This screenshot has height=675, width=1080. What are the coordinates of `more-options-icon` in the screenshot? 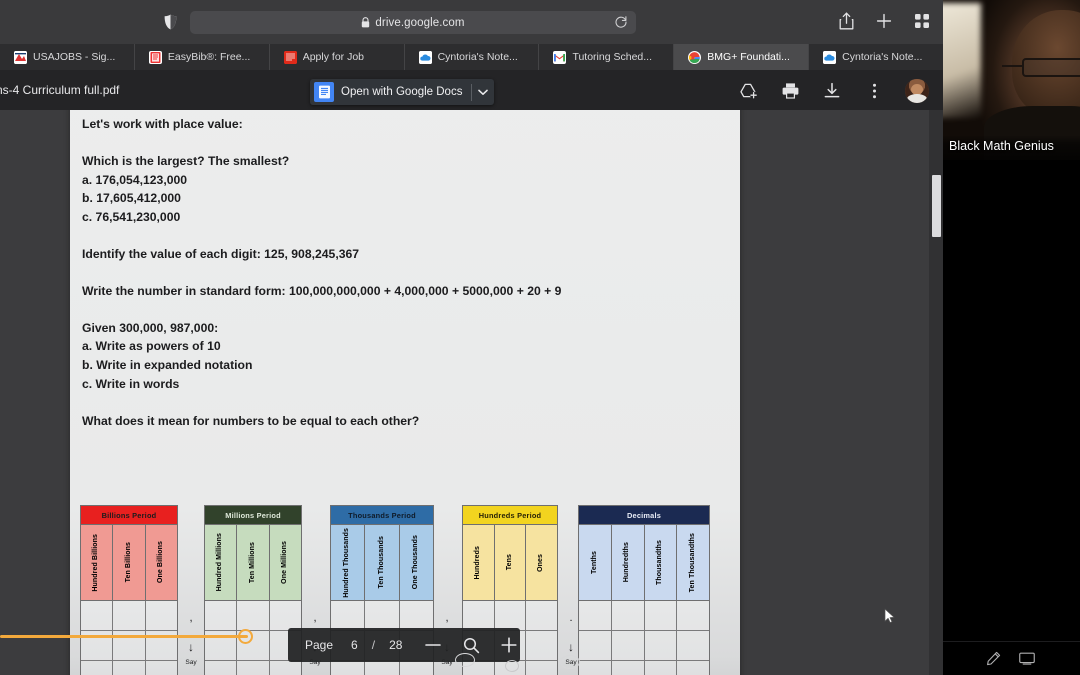 It's located at (874, 91).